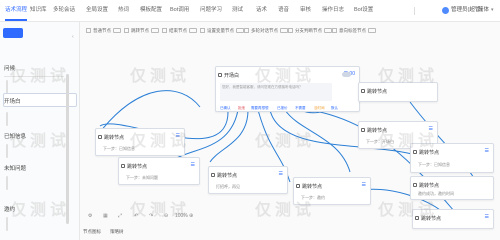 The image size is (500, 240). I want to click on tab-global-settings: 全局设置, so click(97, 10).